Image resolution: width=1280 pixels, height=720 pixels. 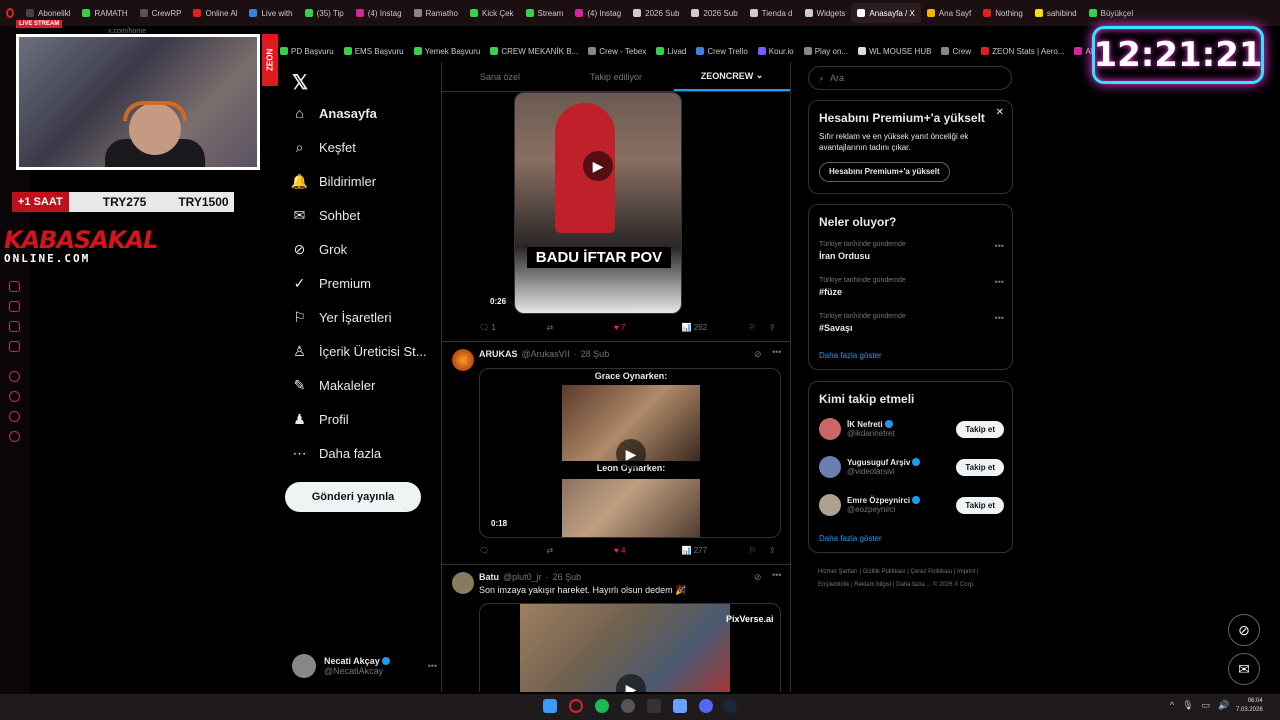 I want to click on nav-item-grok: ⊘ Grok, so click(x=320, y=249).